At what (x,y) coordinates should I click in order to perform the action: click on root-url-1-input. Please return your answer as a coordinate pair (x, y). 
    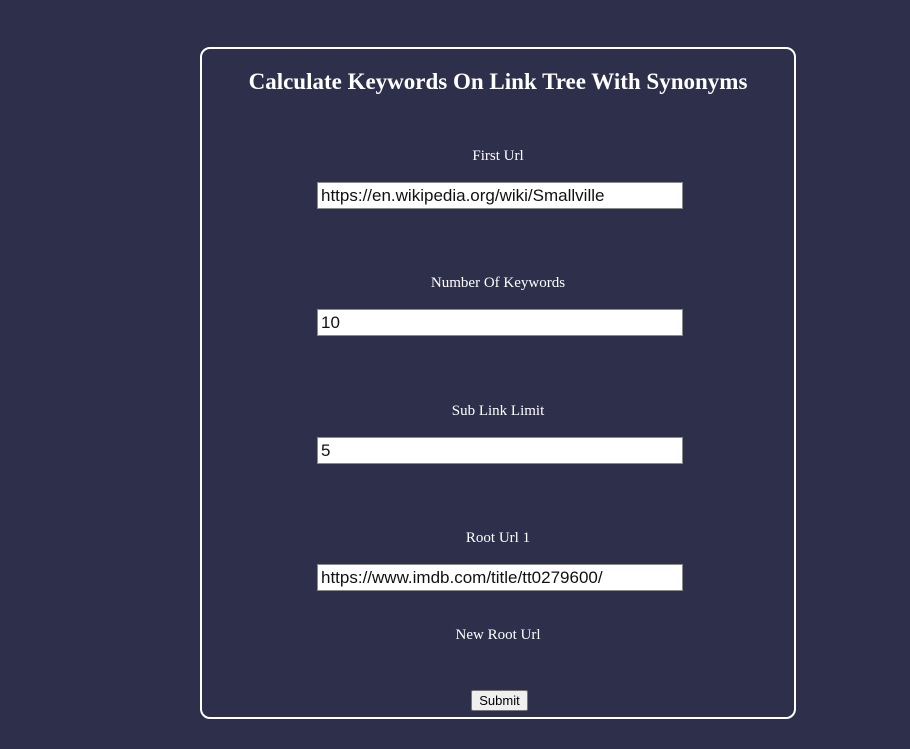
    Looking at the image, I should click on (500, 577).